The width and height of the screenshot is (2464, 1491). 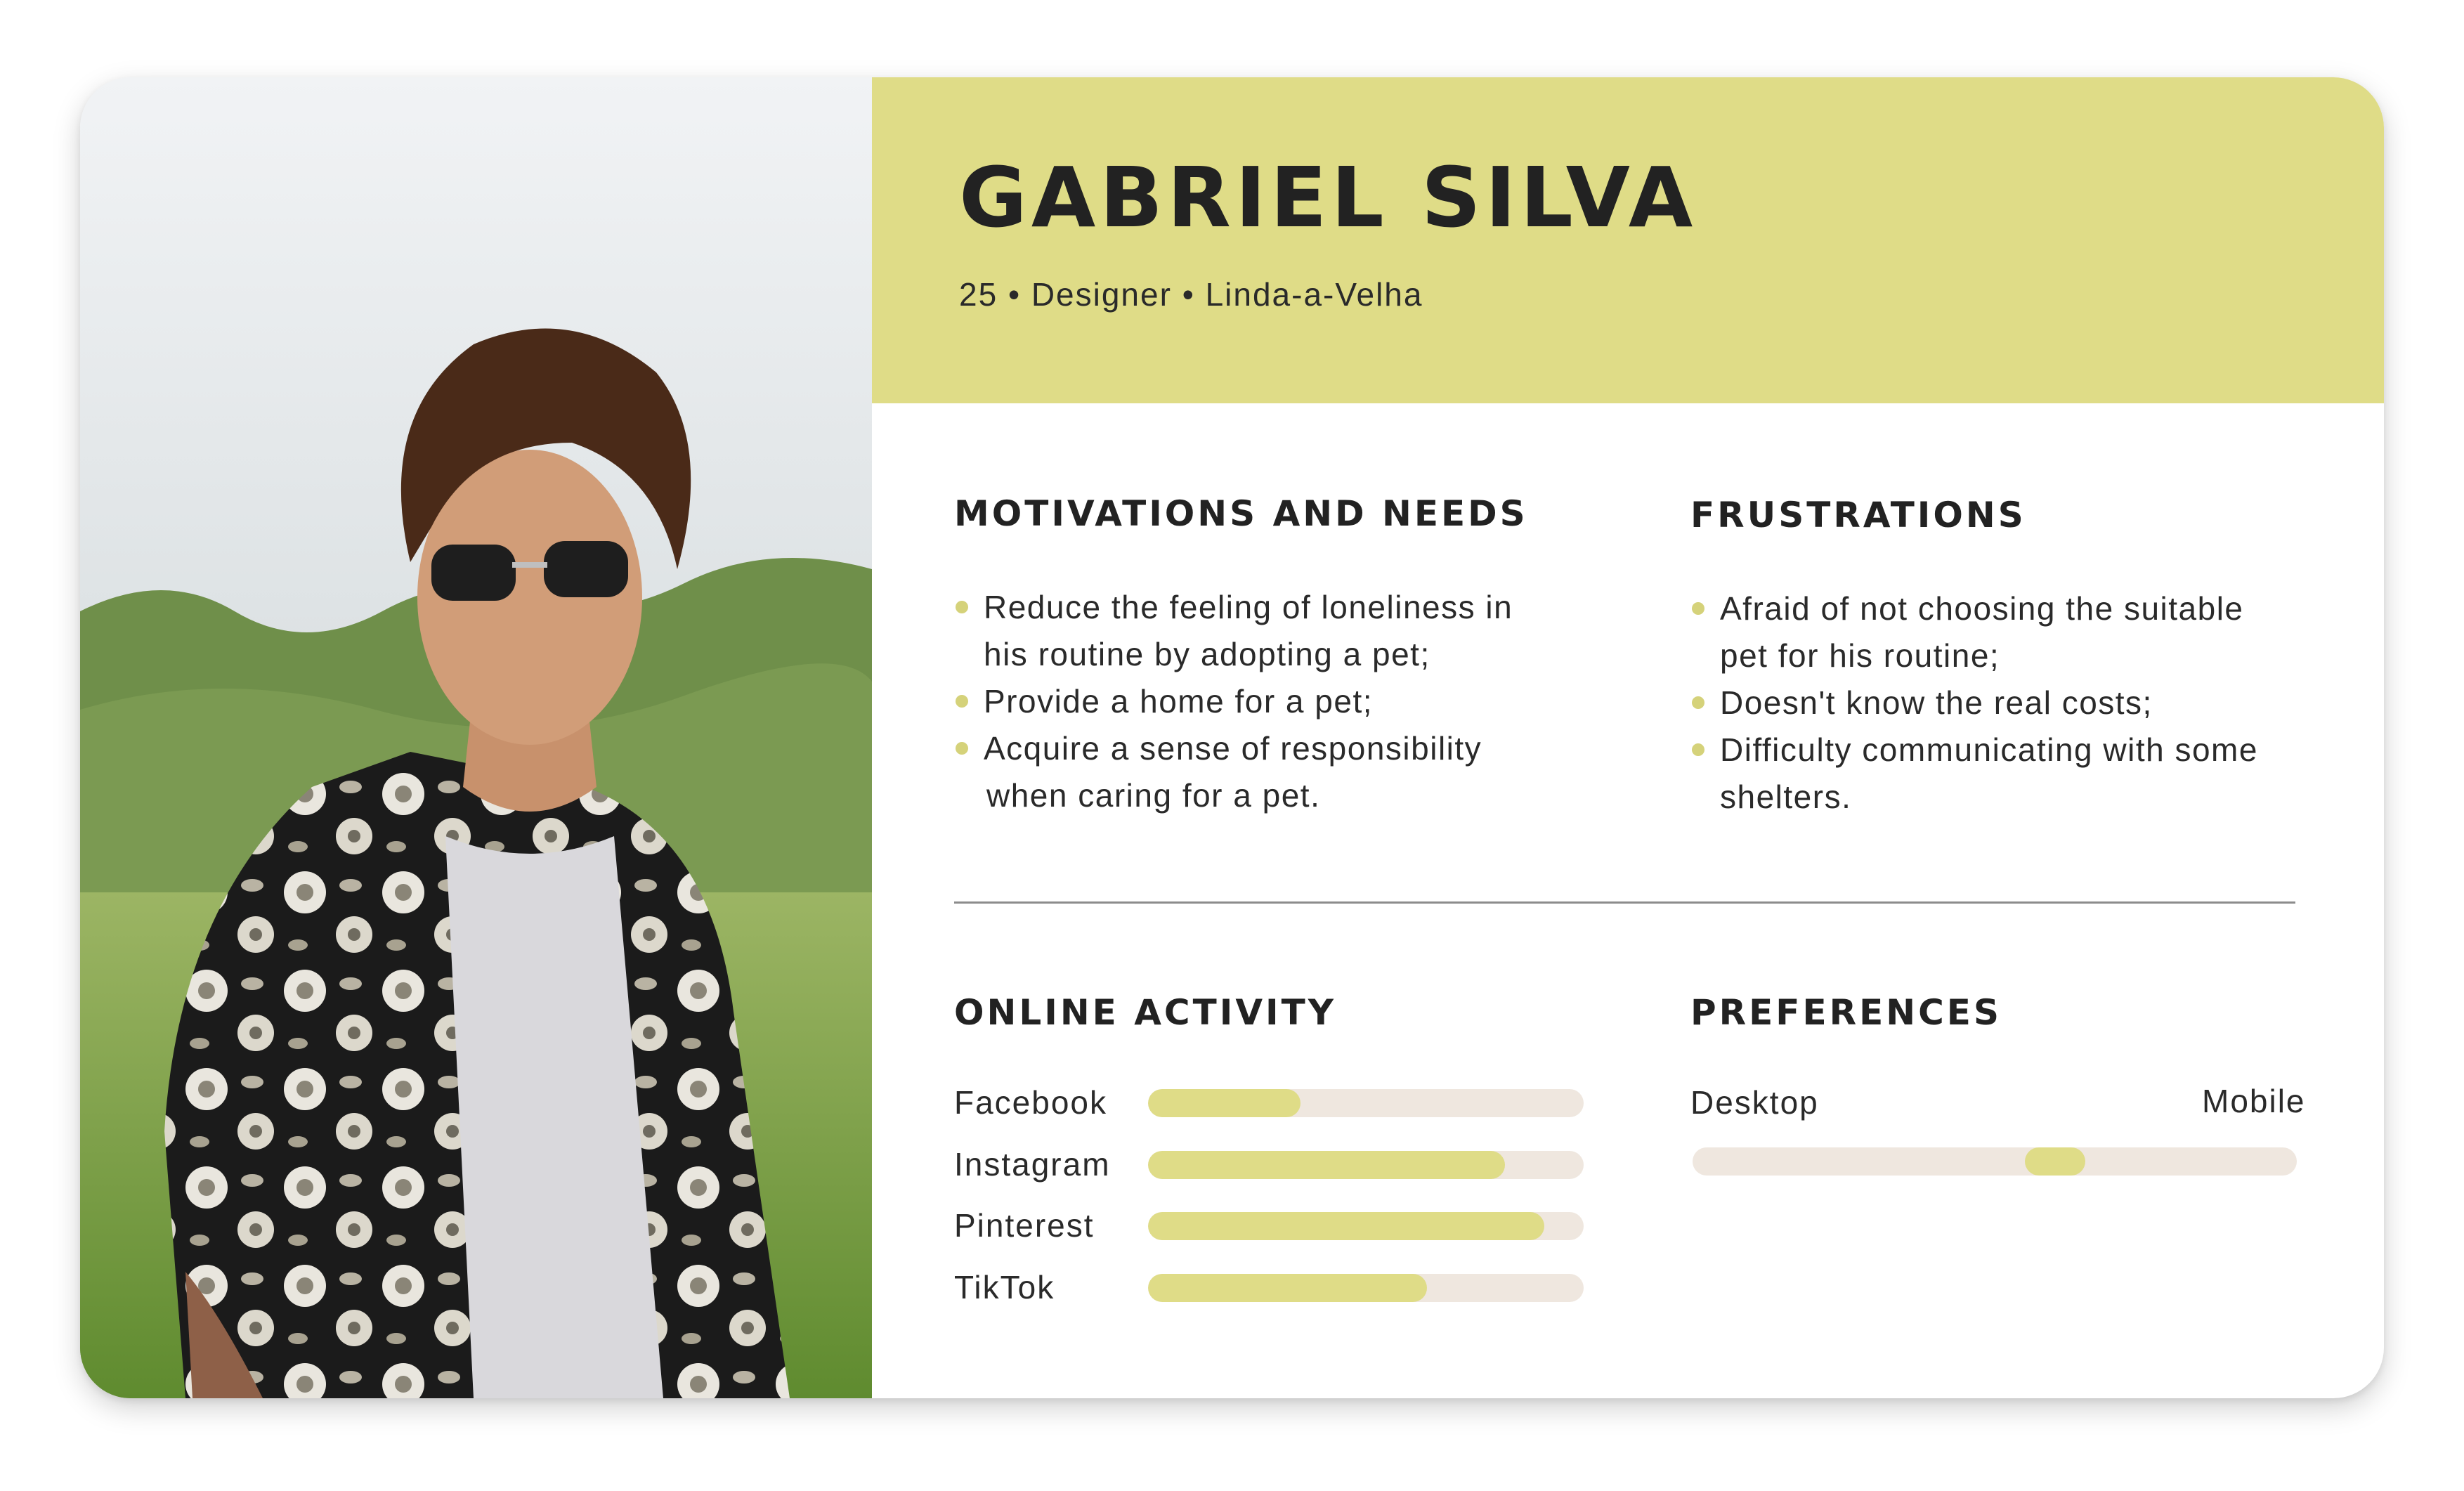 I want to click on preference-slider-knob, so click(x=2055, y=1161).